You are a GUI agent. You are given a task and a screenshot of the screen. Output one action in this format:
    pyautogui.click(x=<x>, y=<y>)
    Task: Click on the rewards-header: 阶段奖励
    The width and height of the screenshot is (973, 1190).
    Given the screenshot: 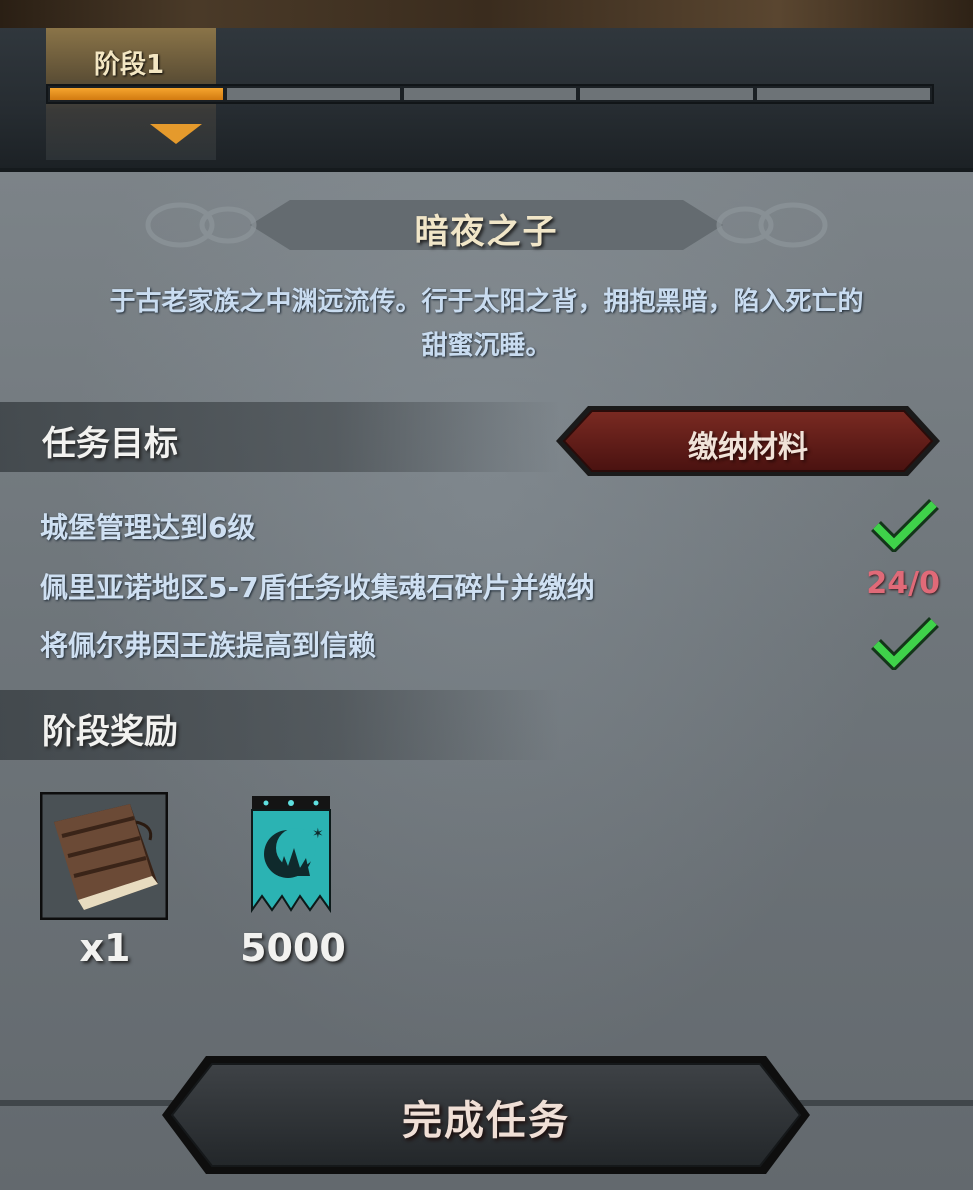 What is the action you would take?
    pyautogui.click(x=280, y=725)
    